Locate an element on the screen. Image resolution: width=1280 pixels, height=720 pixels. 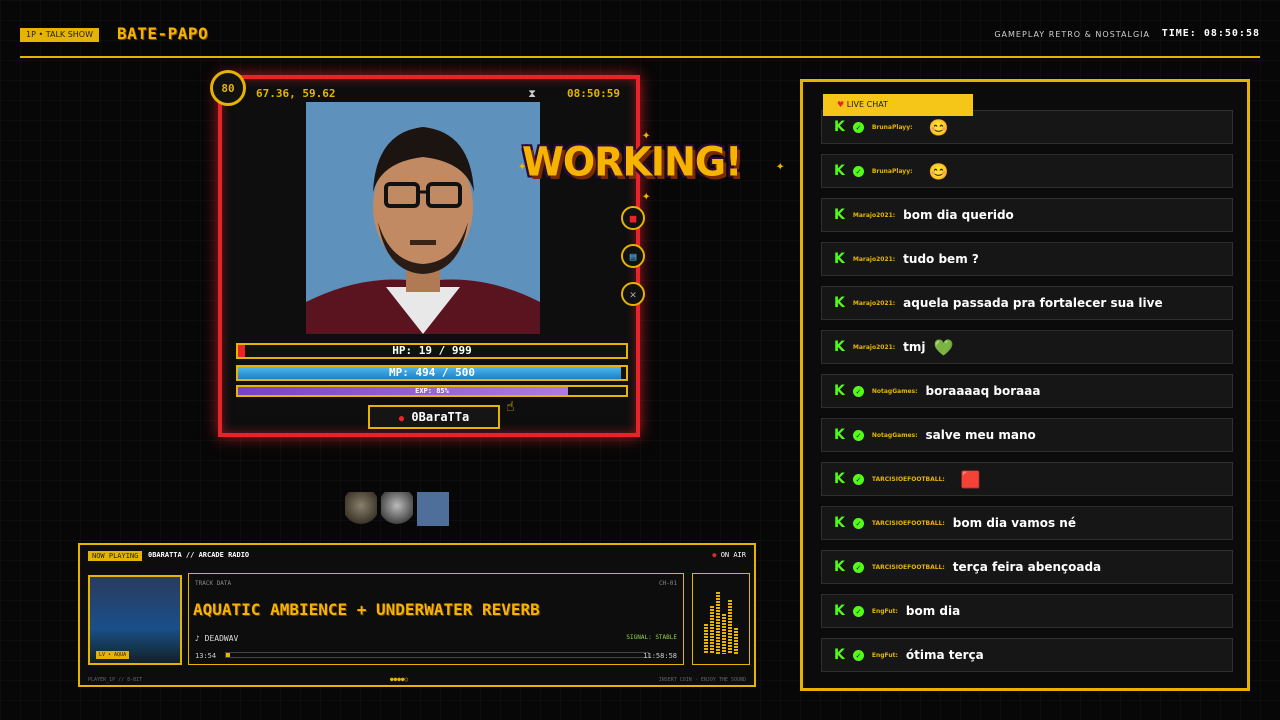
level-badge: 80 is located at coordinates (228, 88).